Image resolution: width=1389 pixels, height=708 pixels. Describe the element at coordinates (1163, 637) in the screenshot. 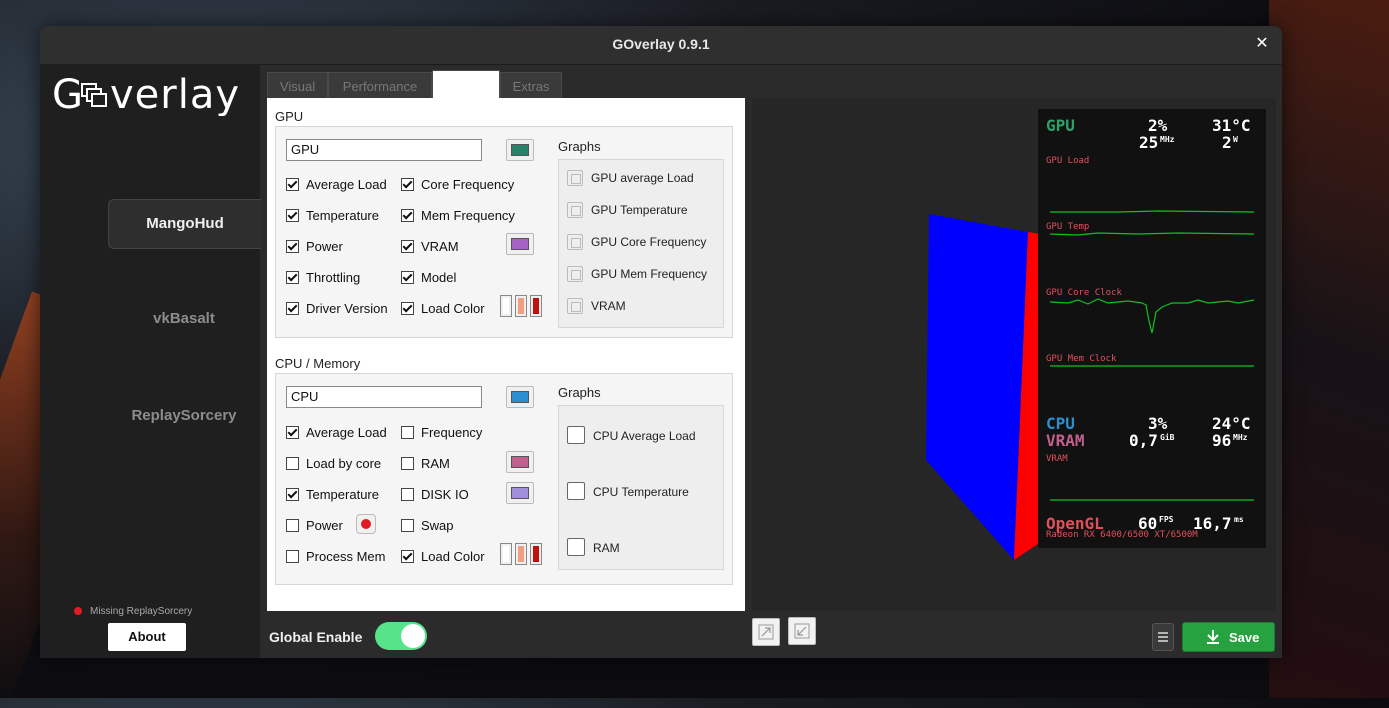

I see `menu-button` at that location.